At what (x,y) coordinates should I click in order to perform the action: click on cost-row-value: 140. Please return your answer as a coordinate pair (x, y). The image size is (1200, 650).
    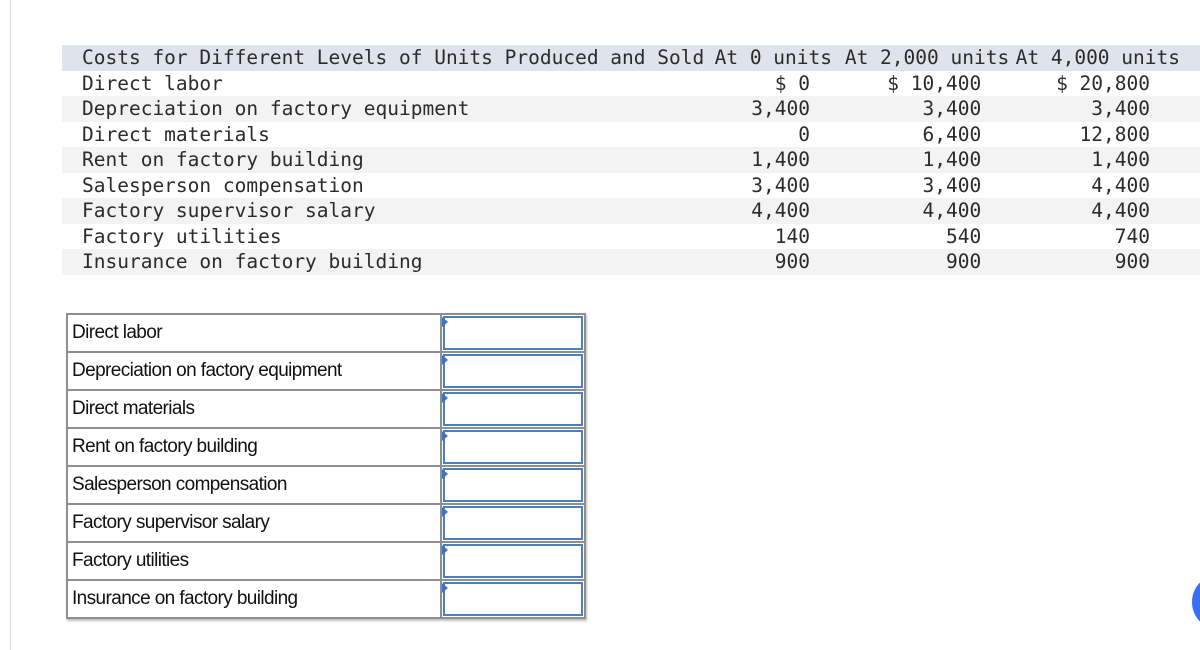
    Looking at the image, I should click on (792, 236).